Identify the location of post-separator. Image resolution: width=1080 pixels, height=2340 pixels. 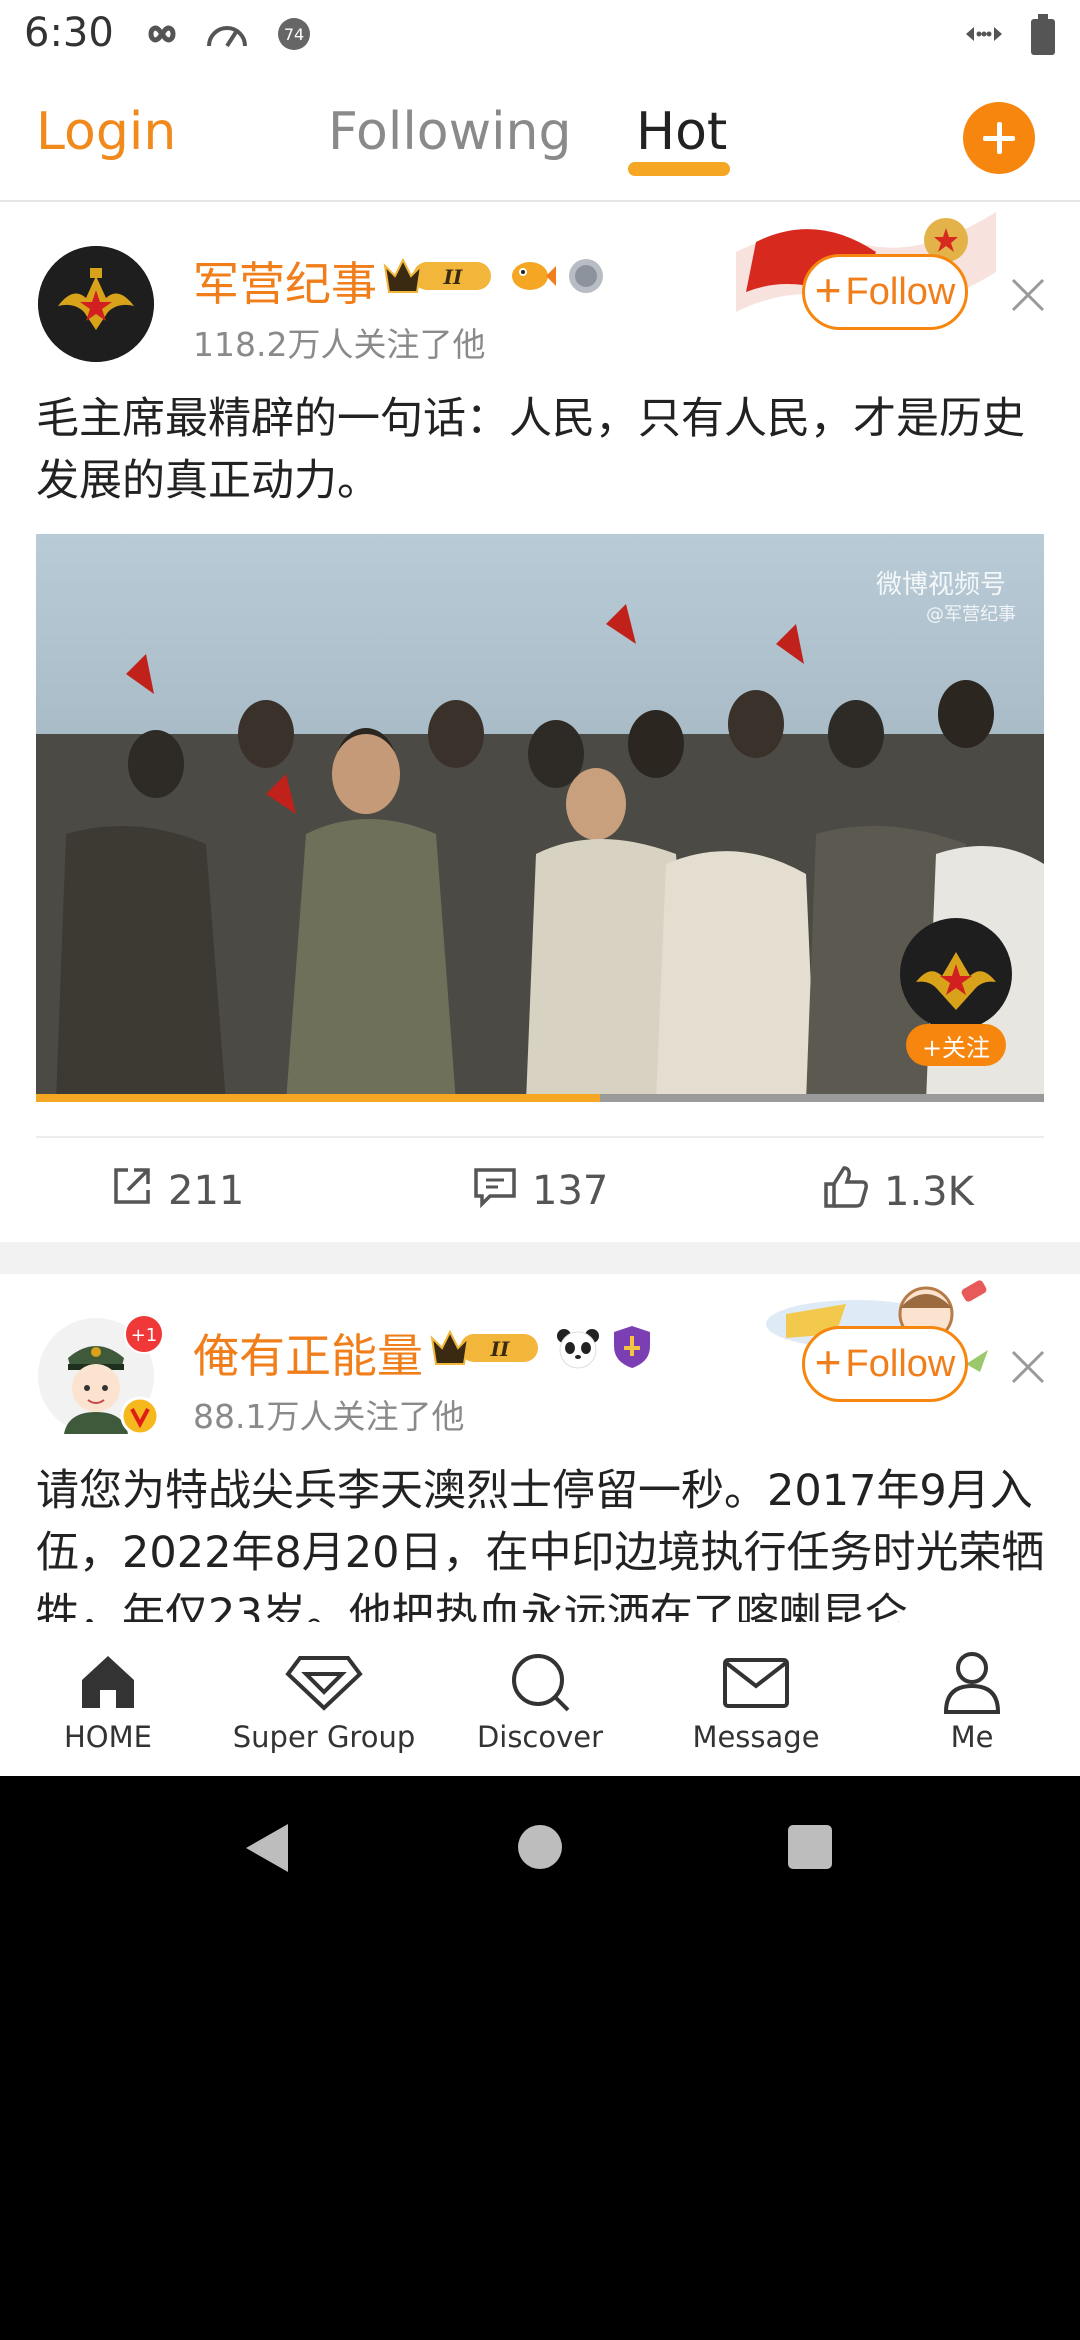
(540, 1258).